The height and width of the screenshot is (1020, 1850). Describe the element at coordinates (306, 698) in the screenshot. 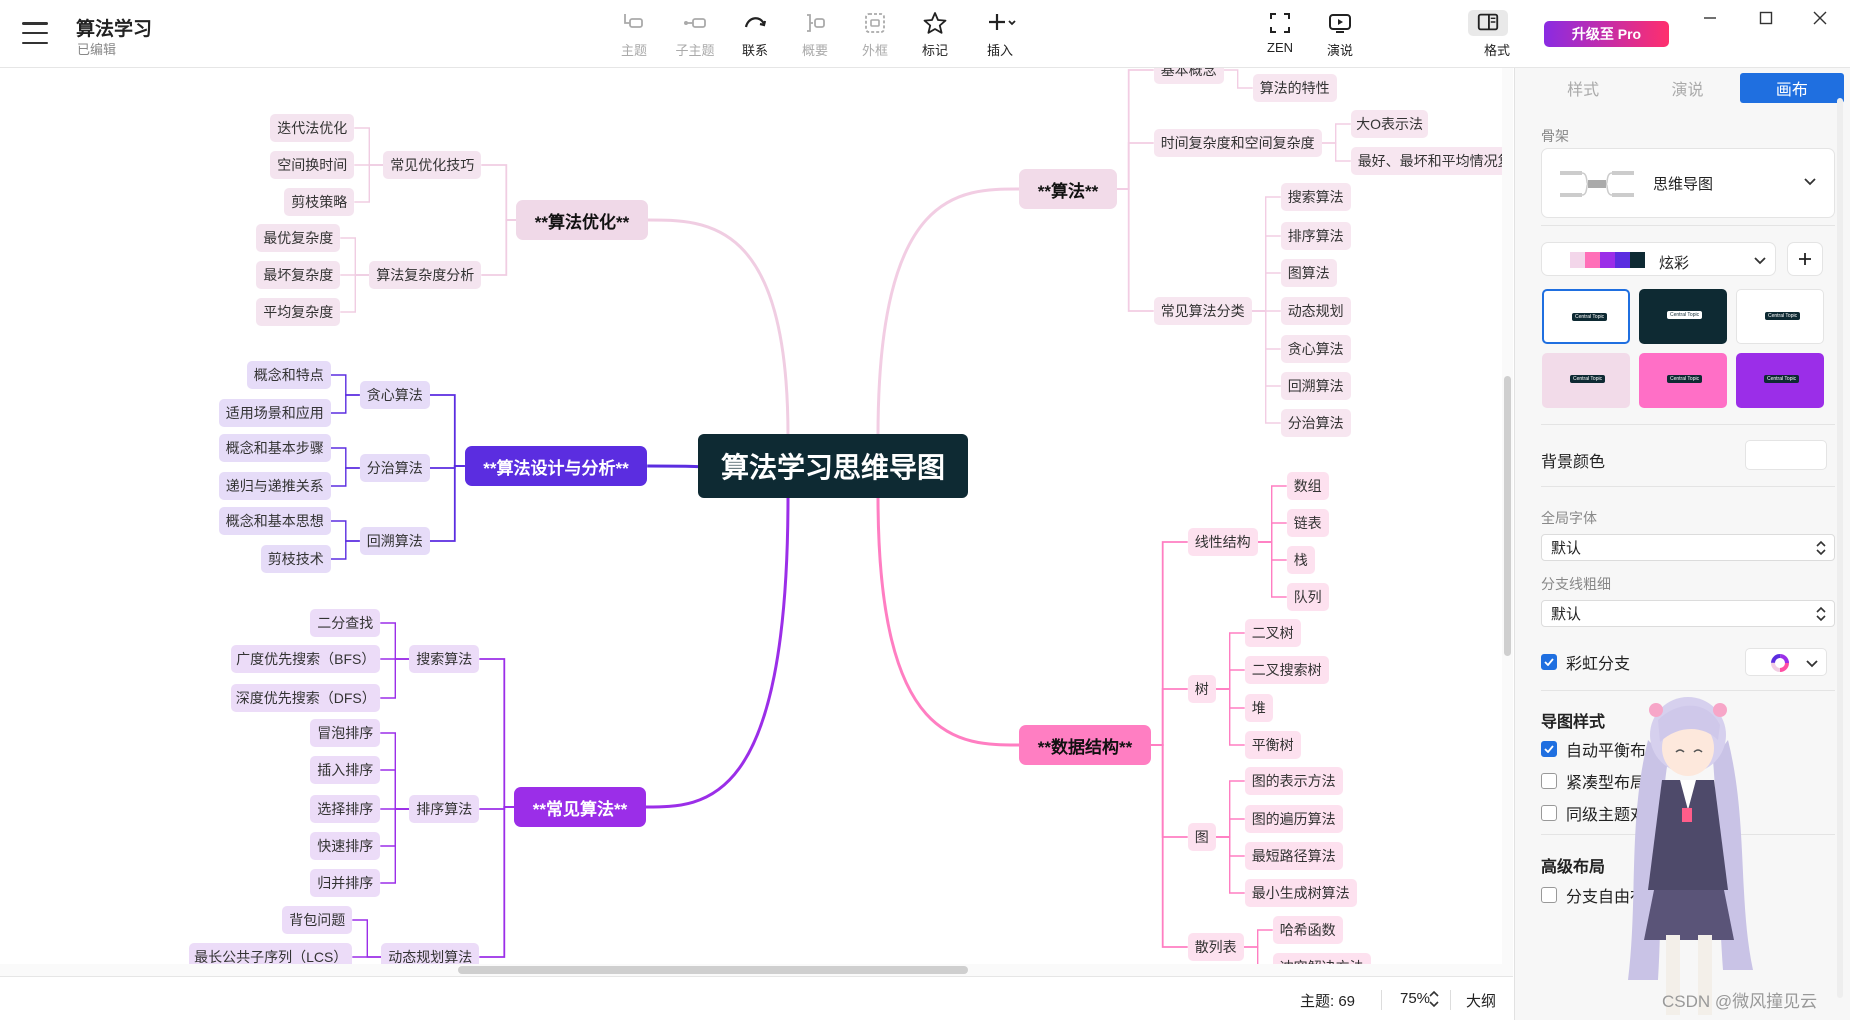

I see `leaf-topic: 深度优先搜索（DFS）` at that location.